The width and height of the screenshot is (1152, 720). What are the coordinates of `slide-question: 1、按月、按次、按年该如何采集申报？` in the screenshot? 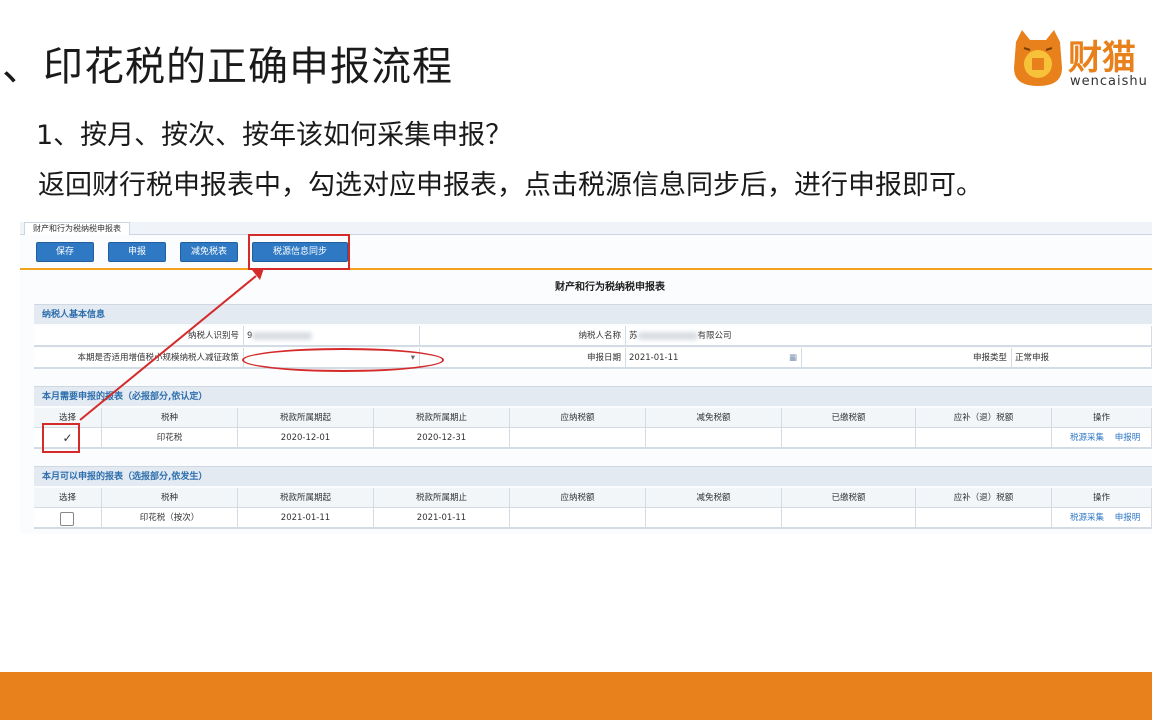 It's located at (274, 135).